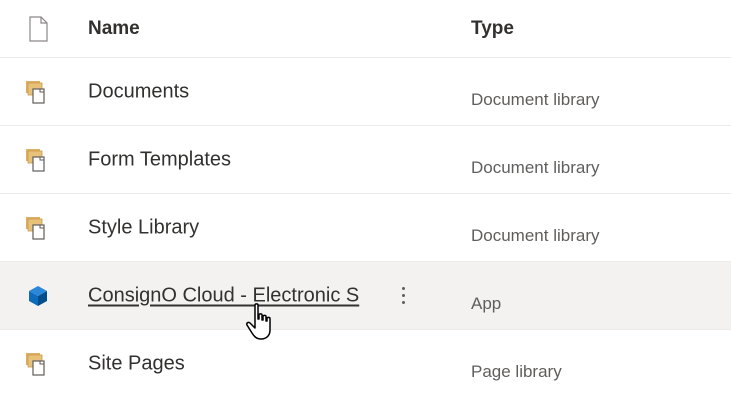 The height and width of the screenshot is (400, 731). Describe the element at coordinates (159, 159) in the screenshot. I see `item-name: Form Templates` at that location.